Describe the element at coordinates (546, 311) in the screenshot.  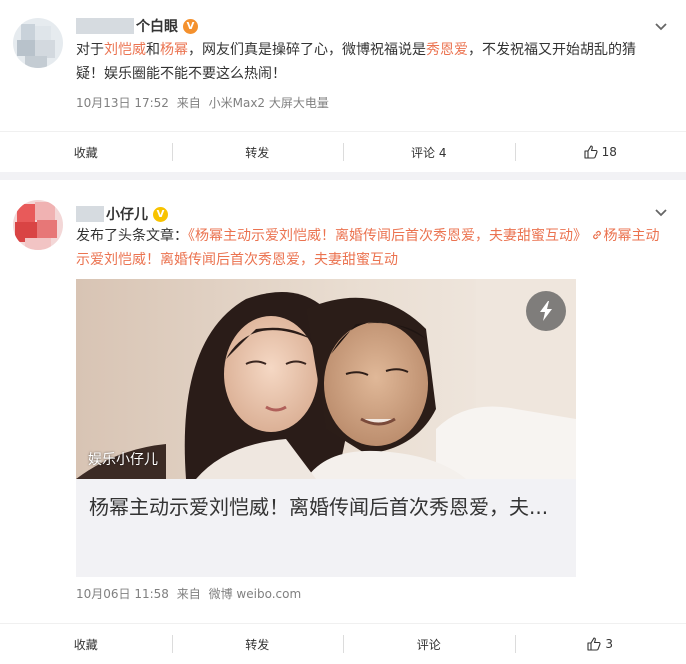
I see `flash-icon` at that location.